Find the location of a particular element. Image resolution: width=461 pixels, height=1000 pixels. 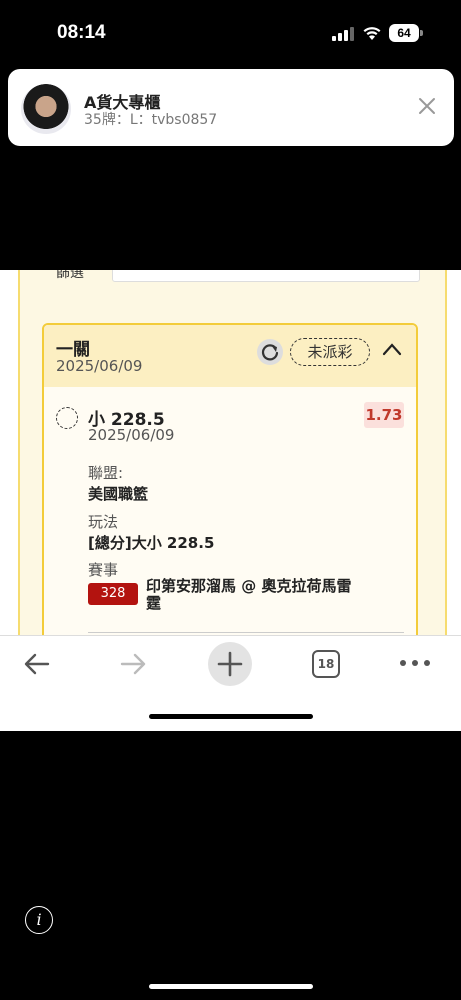

notification-subtitle: 35牌：L：tvbs0857 is located at coordinates (151, 120).